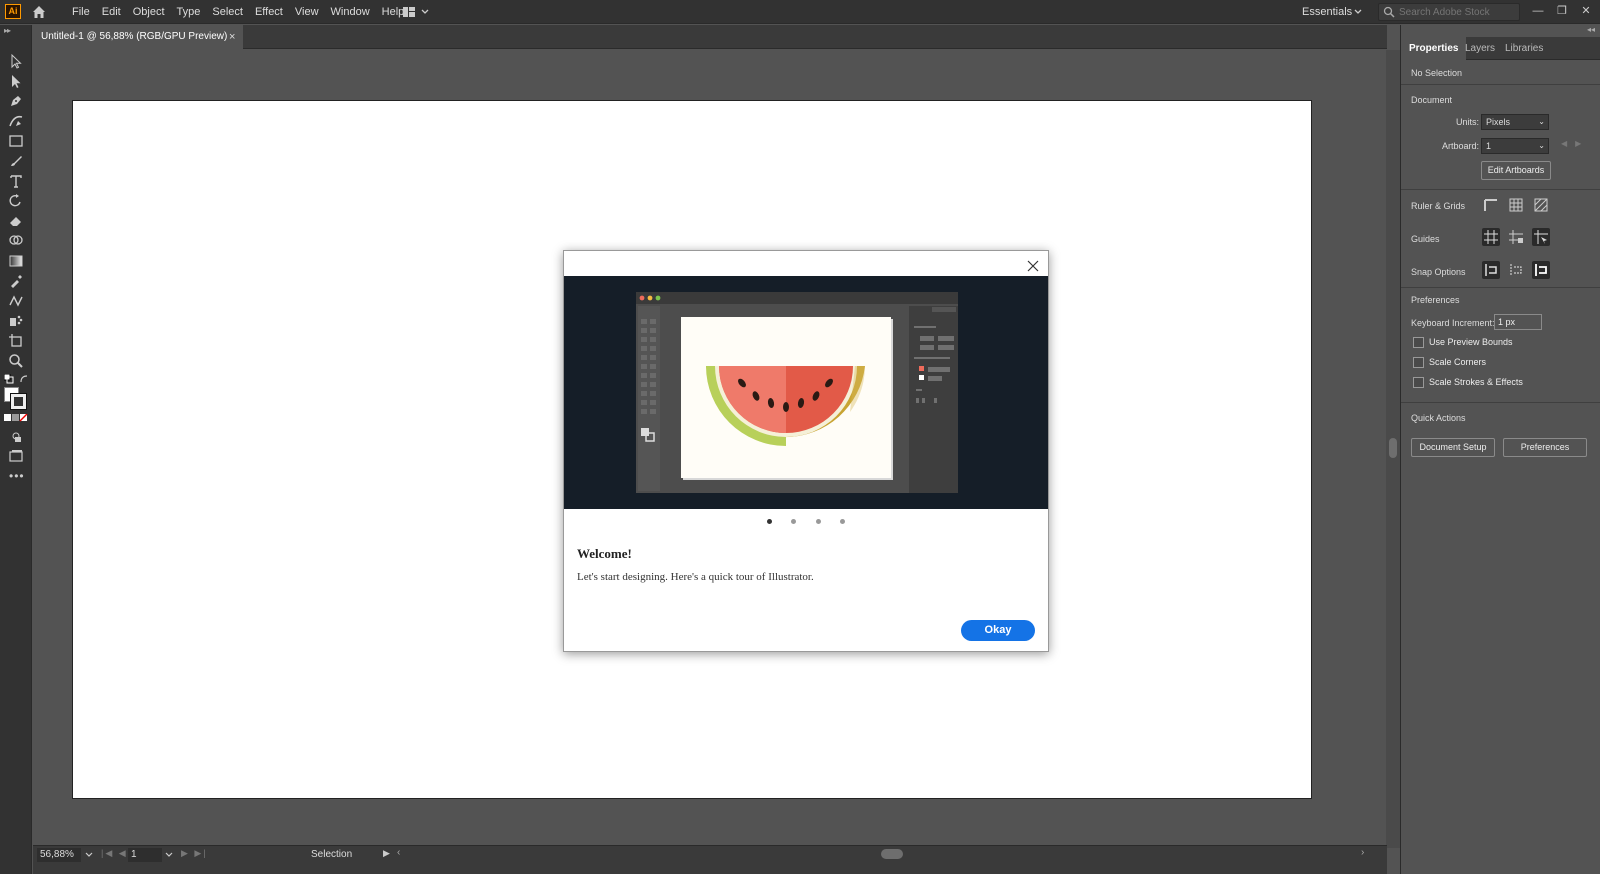 The image size is (1600, 874). Describe the element at coordinates (16, 181) in the screenshot. I see `type-tool-icon` at that location.